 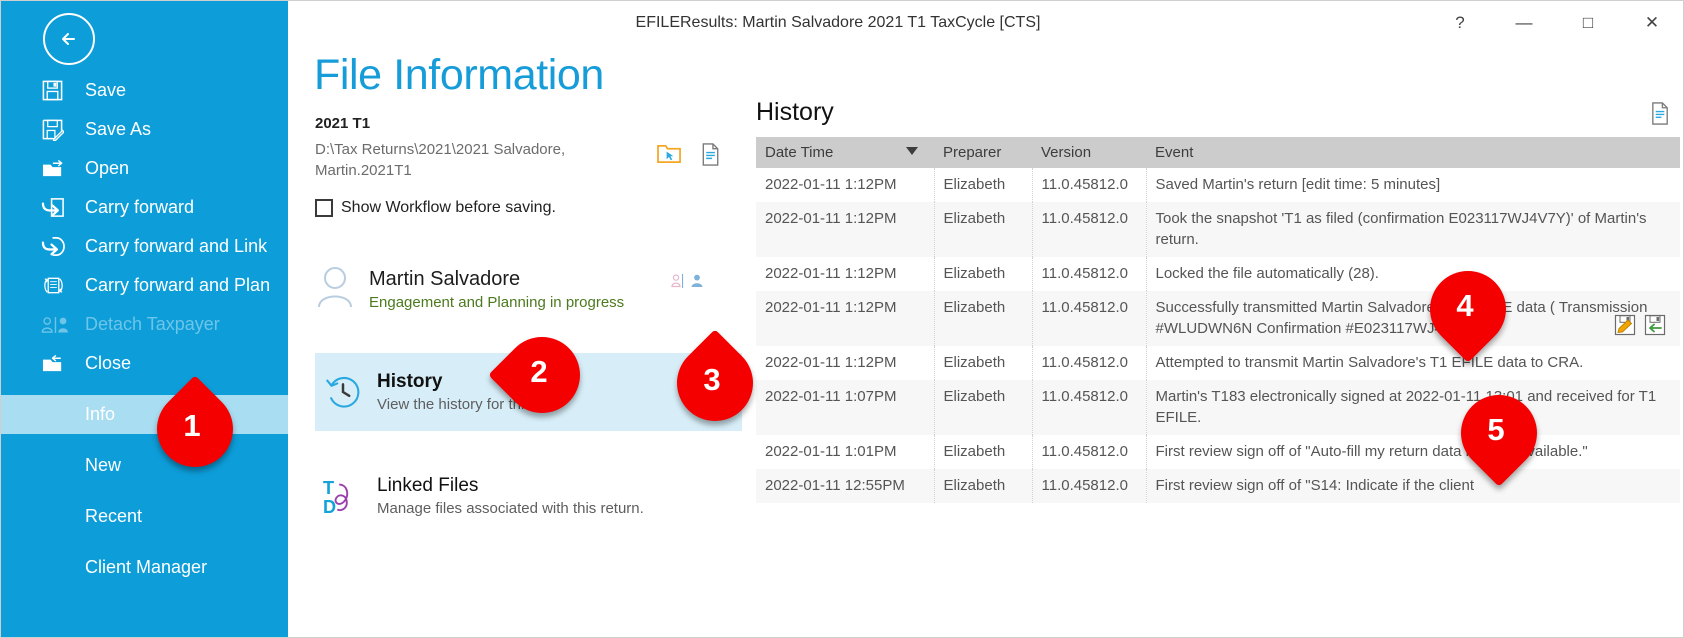 I want to click on history-card: History View the history for this file., so click(x=528, y=392).